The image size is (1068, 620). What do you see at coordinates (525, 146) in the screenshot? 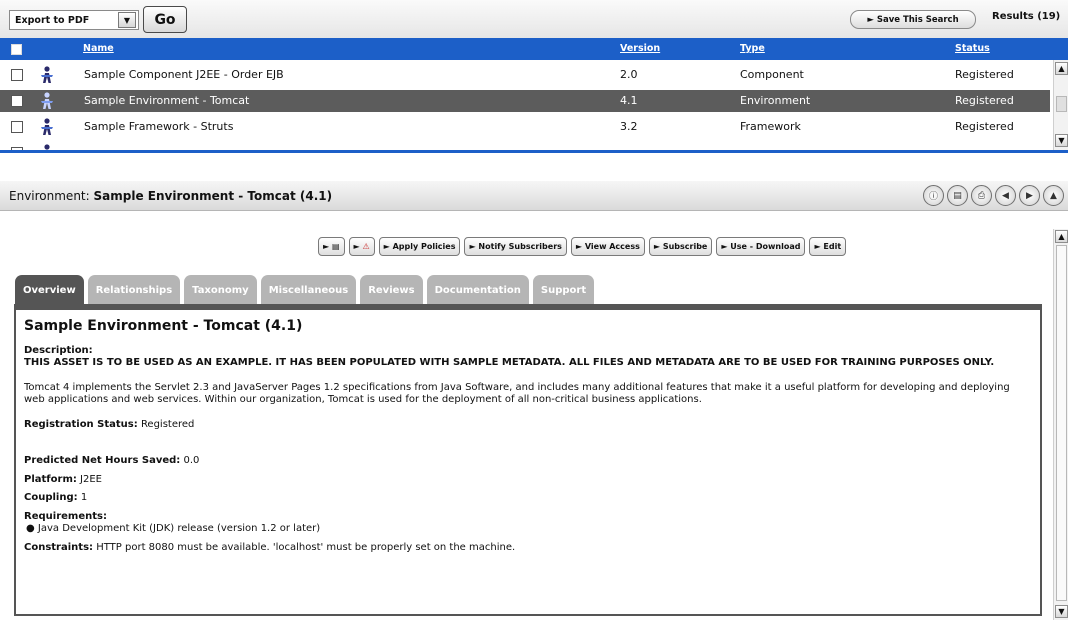
I see `table-row-partial` at bounding box center [525, 146].